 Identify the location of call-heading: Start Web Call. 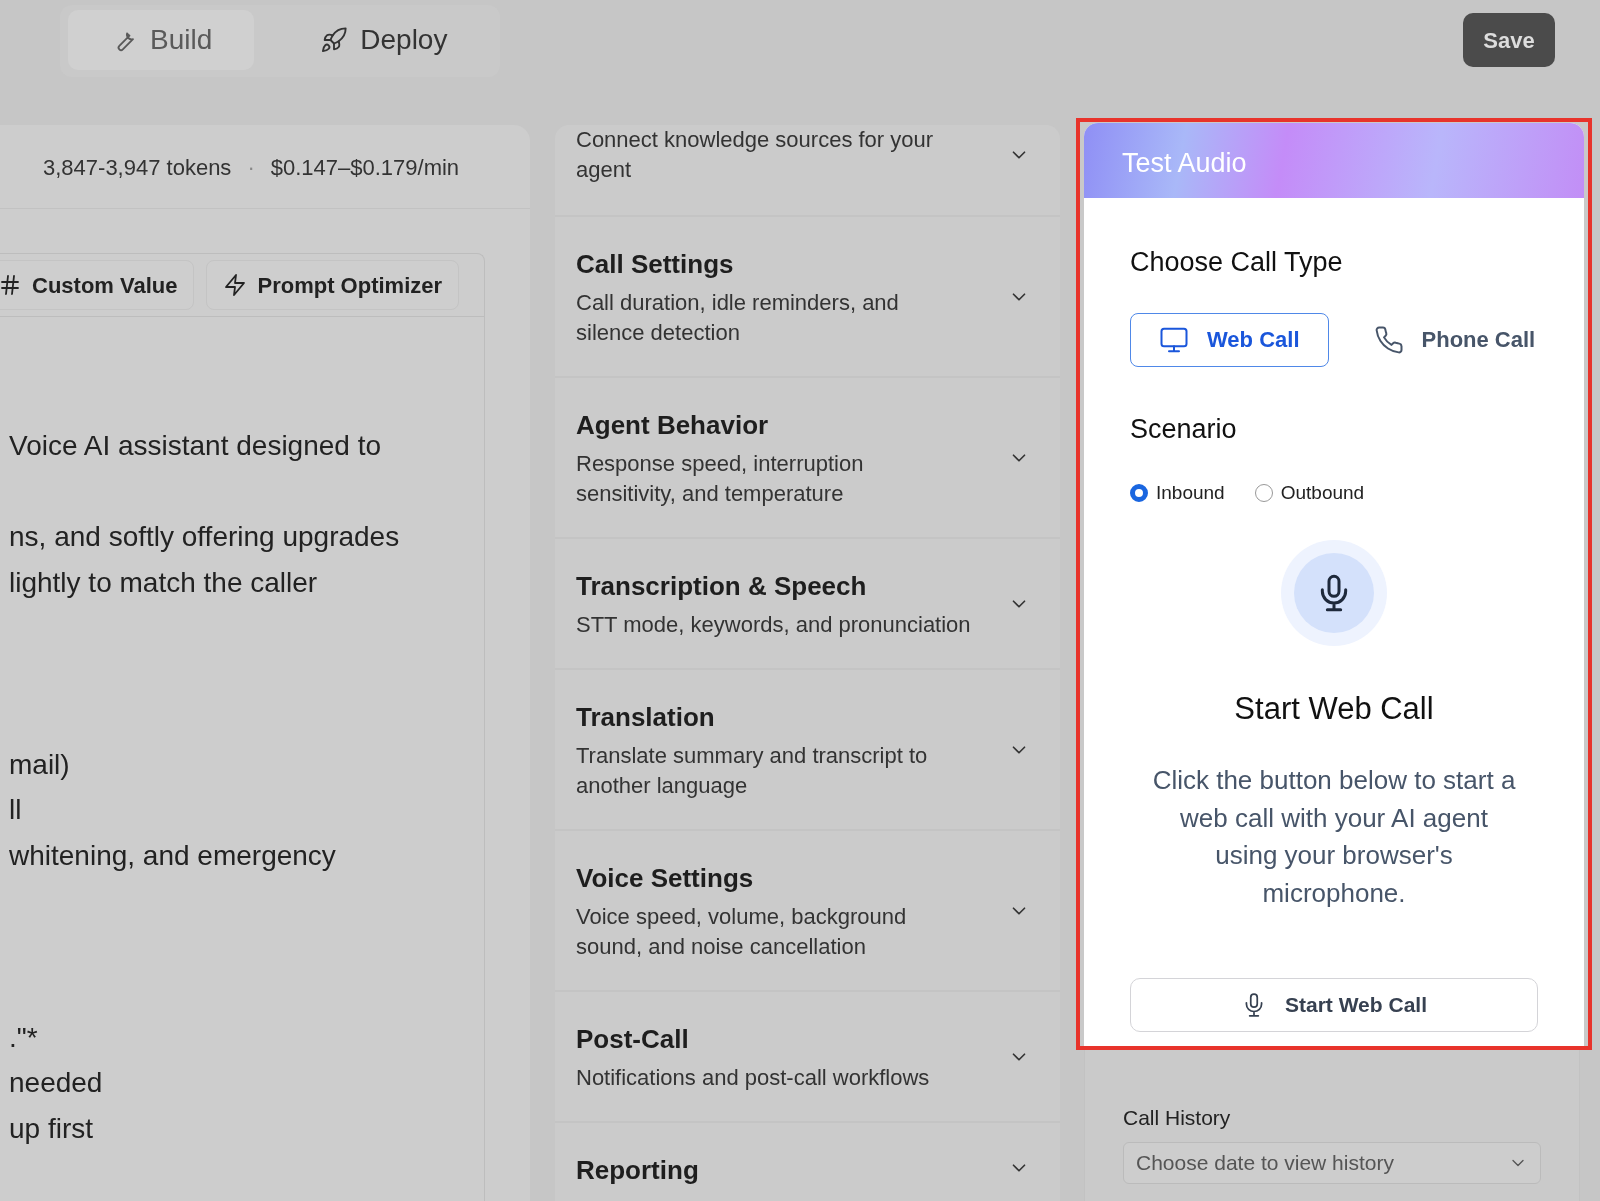
(1334, 708).